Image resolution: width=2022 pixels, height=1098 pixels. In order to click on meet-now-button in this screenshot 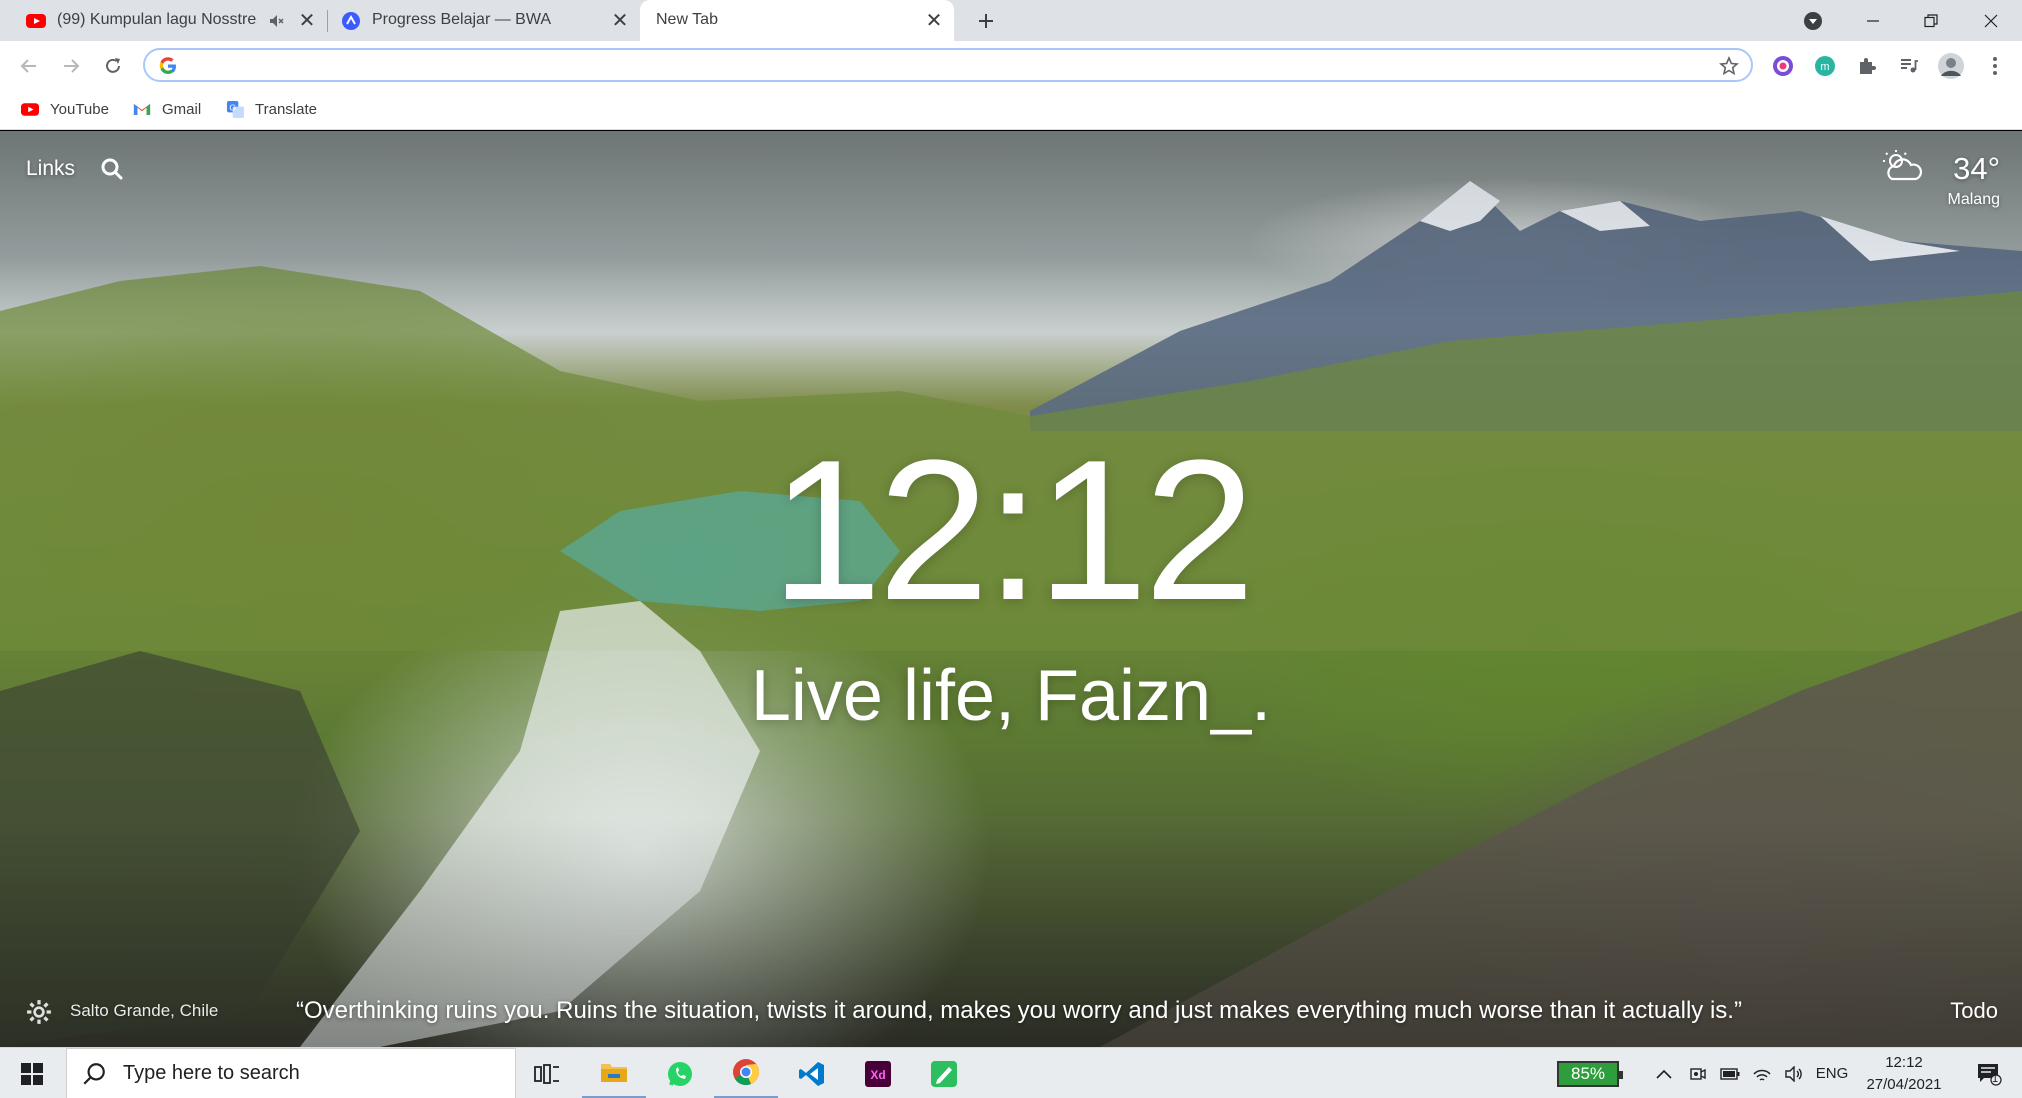, I will do `click(1698, 1073)`.